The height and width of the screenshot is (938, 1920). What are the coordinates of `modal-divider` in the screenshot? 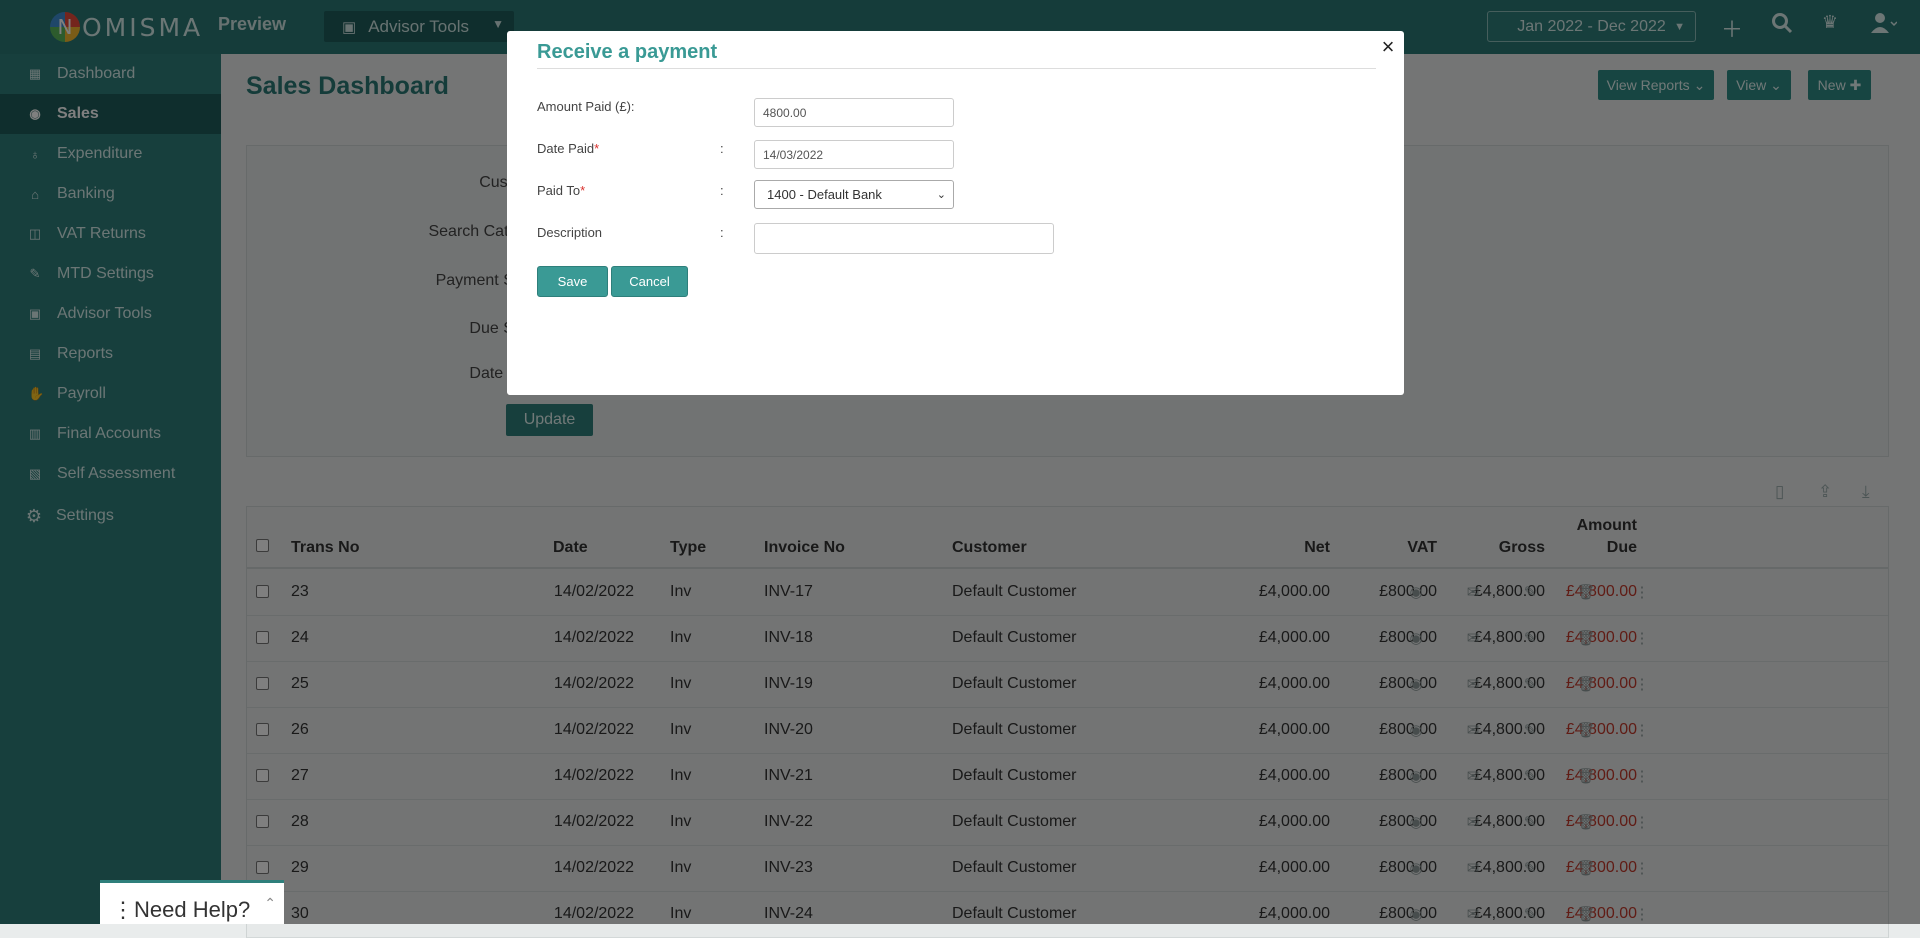 It's located at (956, 68).